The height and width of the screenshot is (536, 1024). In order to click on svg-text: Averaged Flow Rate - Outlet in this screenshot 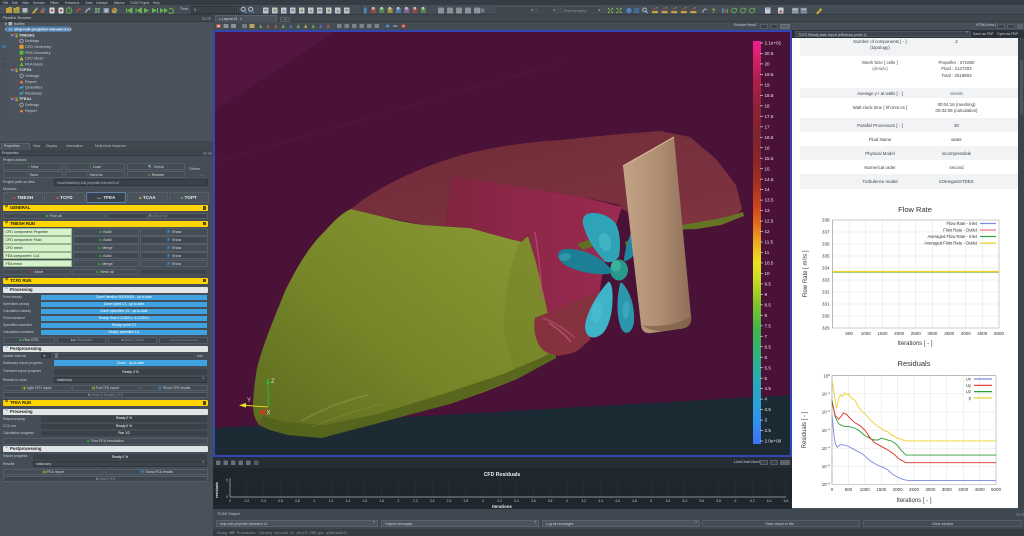, I will do `click(951, 243)`.